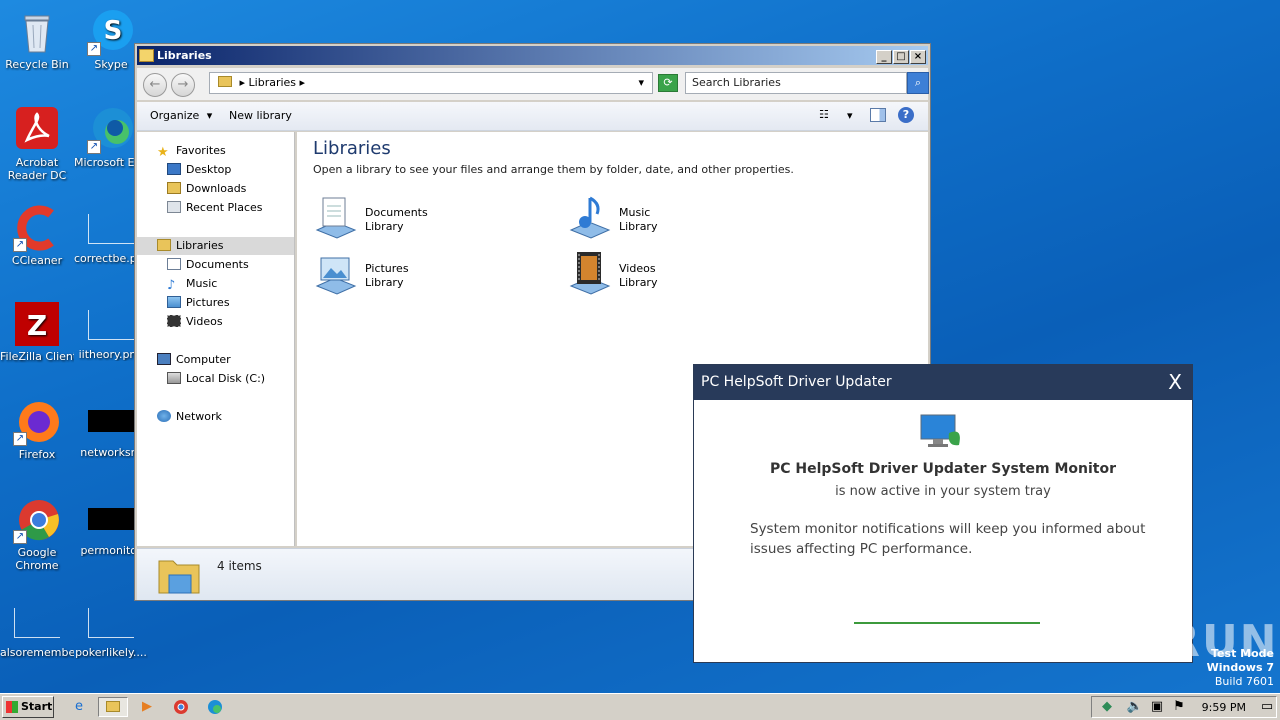 This screenshot has width=1280, height=720. I want to click on chrome-icon: ↗, so click(37, 520).